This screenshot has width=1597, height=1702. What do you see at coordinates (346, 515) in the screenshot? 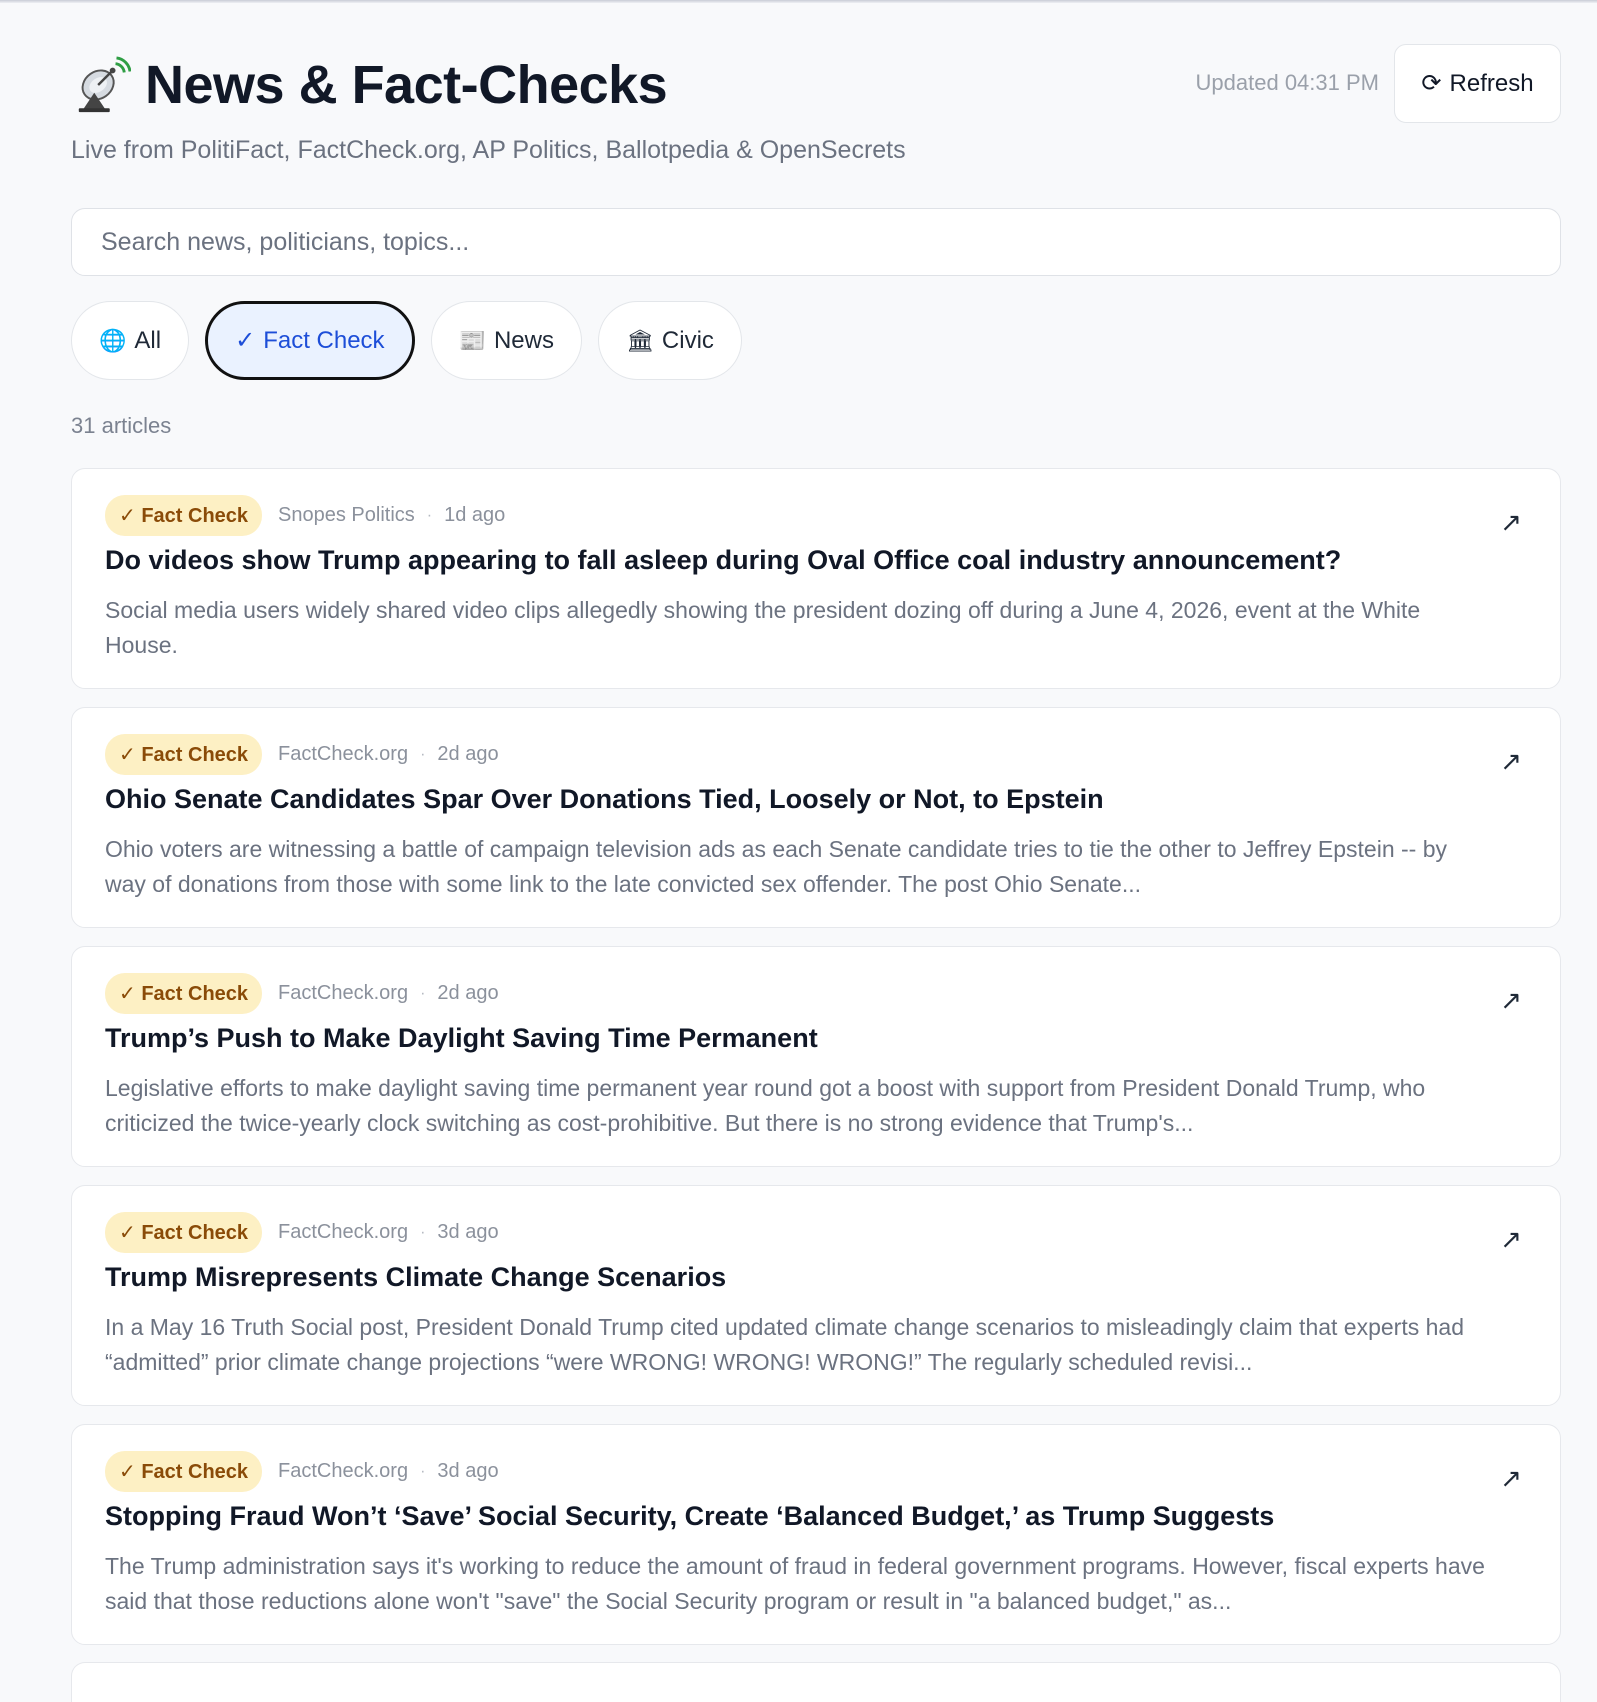
I see `article-source: Snopes Politics` at bounding box center [346, 515].